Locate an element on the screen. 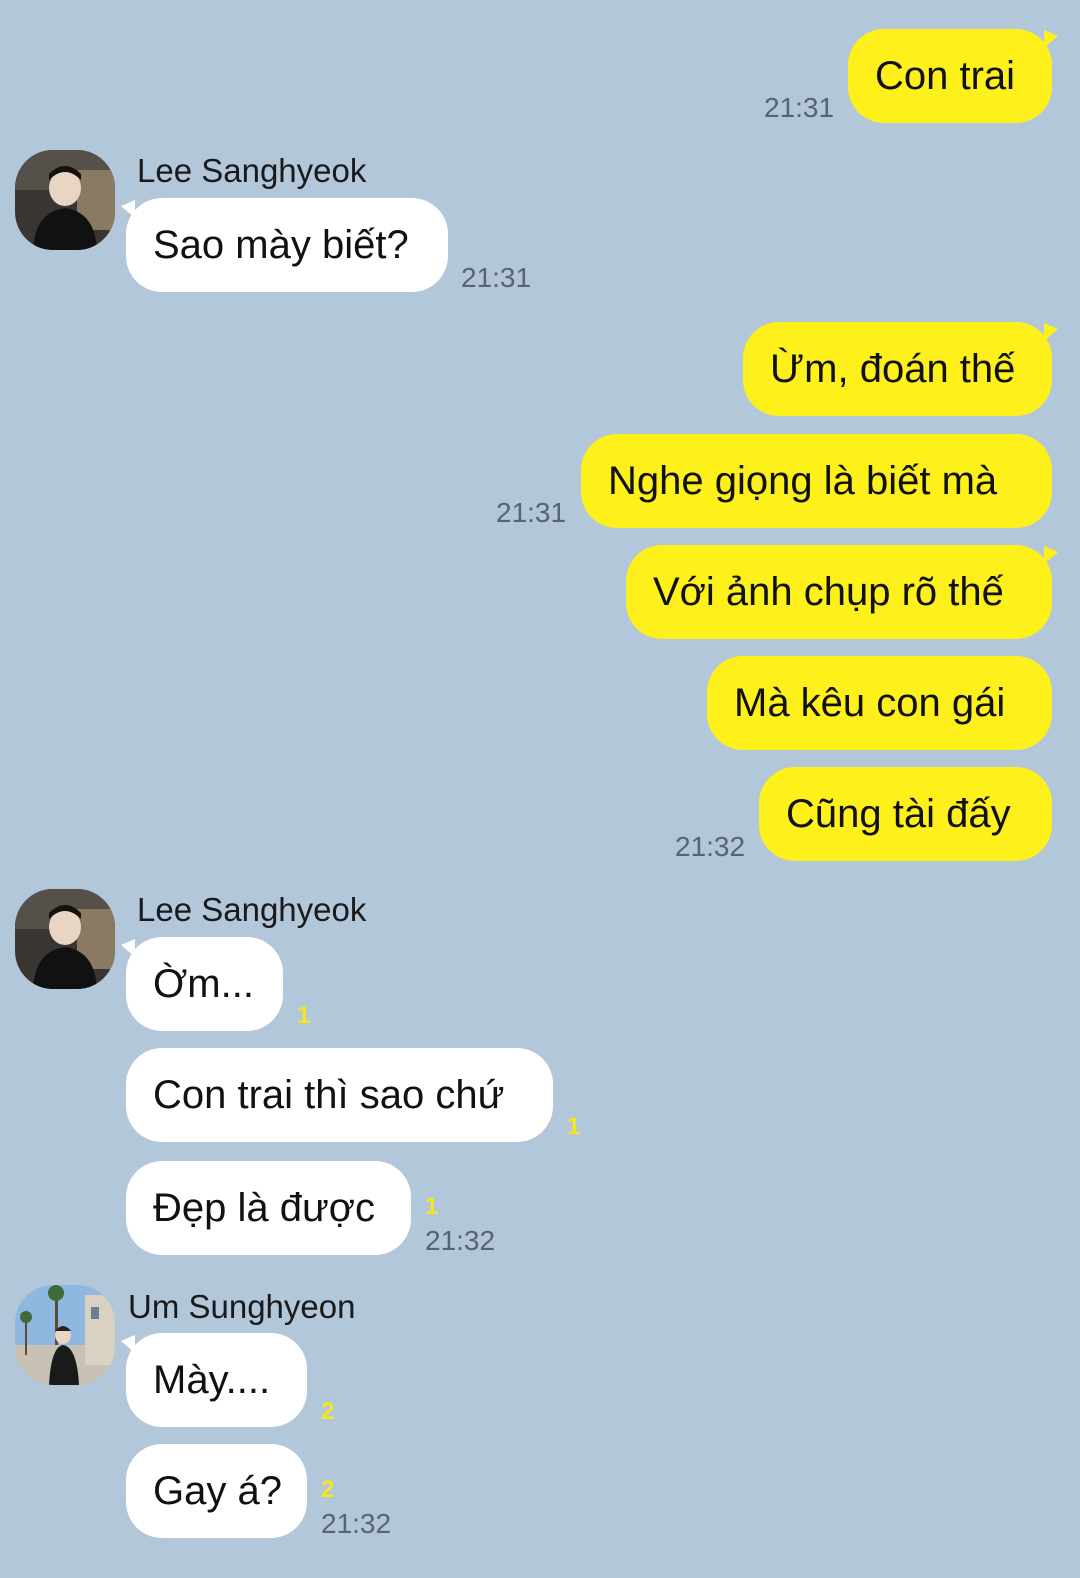  my-message-bubble: Với ảnh chụp rõ thế is located at coordinates (839, 592).